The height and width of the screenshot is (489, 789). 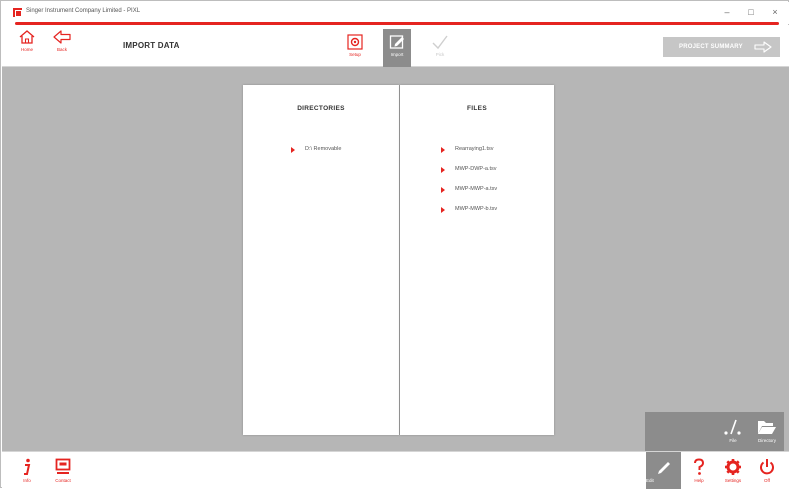 I want to click on gear-icon, so click(x=733, y=467).